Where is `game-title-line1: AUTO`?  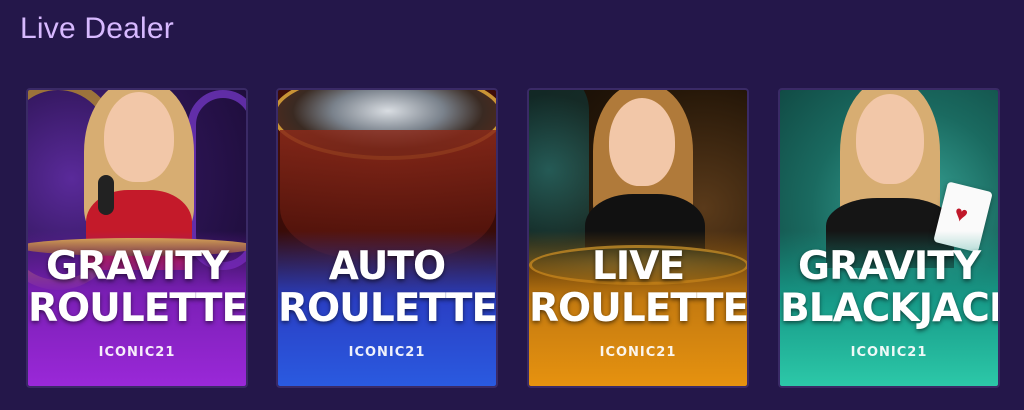 game-title-line1: AUTO is located at coordinates (387, 266).